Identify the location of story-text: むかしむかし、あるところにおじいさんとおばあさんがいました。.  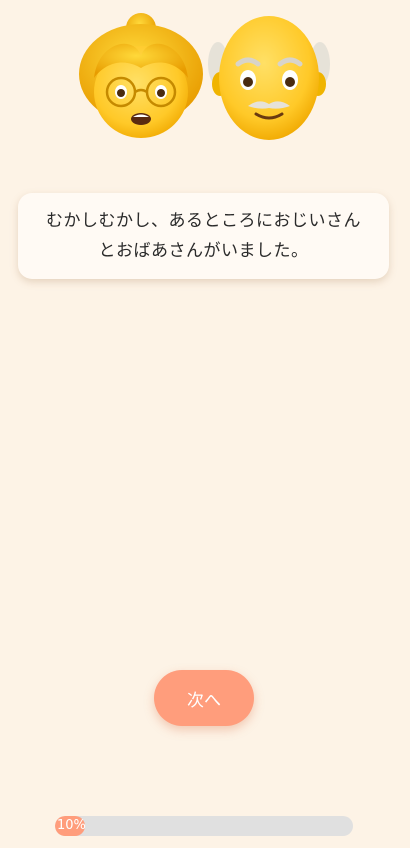
(203, 236).